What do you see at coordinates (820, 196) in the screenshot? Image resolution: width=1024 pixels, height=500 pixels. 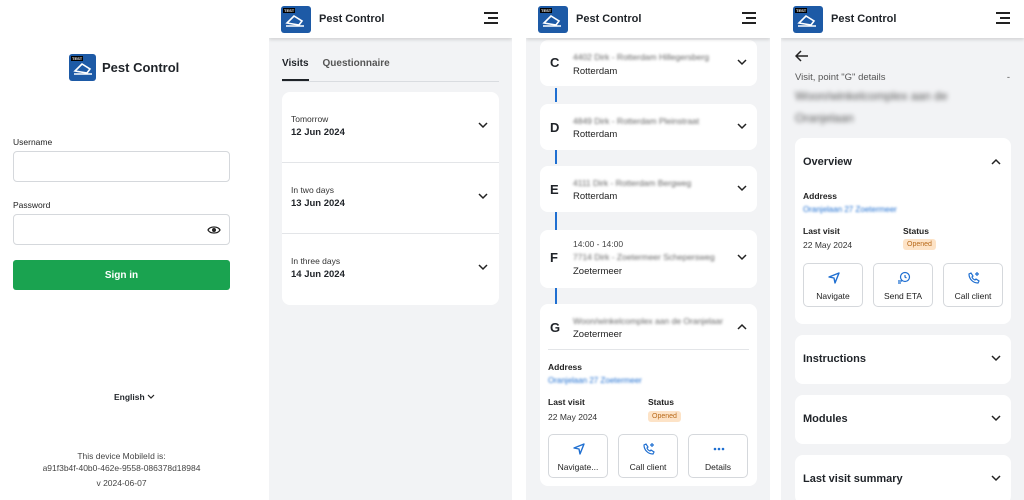 I see `address-label: Address` at bounding box center [820, 196].